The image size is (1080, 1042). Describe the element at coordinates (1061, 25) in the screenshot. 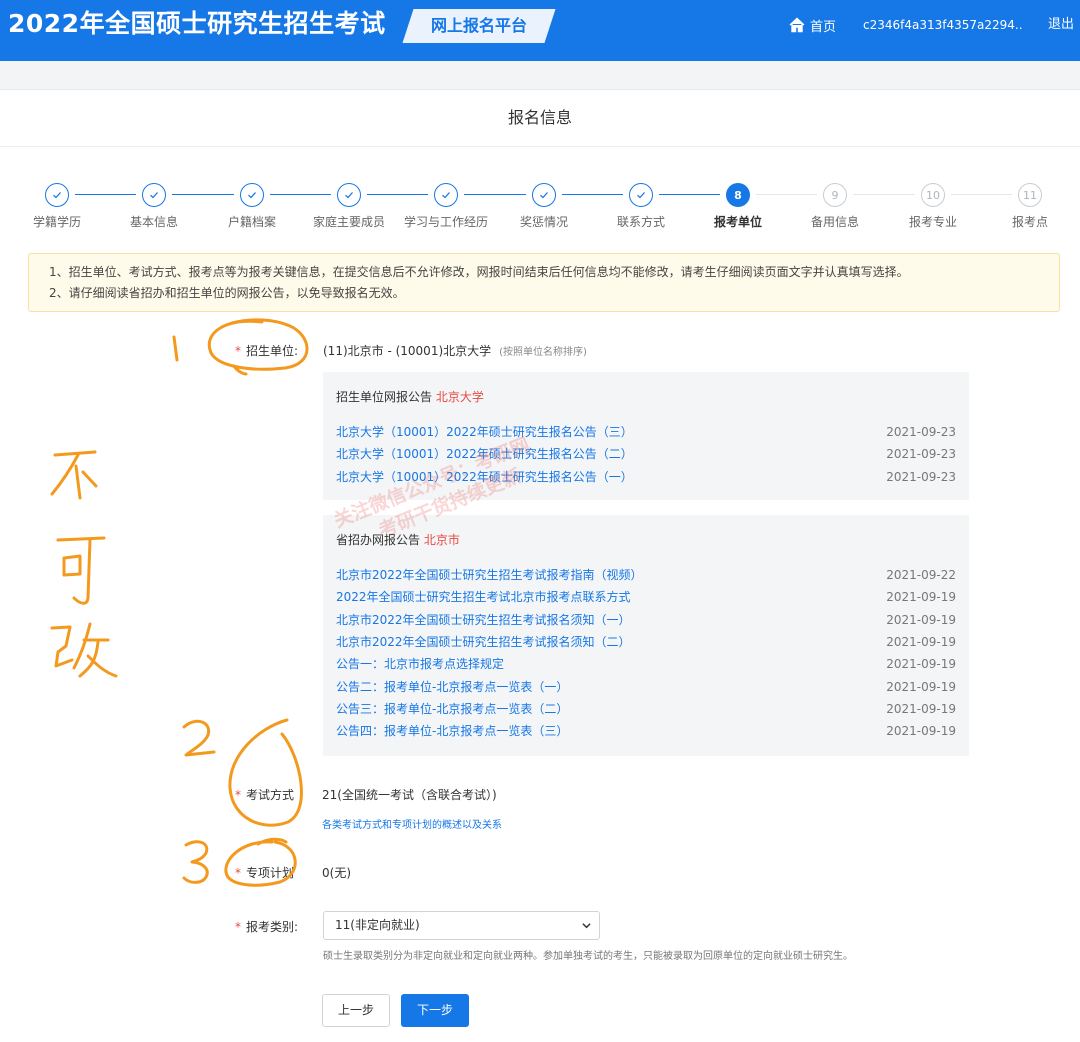

I see `logout-link: 退出` at that location.